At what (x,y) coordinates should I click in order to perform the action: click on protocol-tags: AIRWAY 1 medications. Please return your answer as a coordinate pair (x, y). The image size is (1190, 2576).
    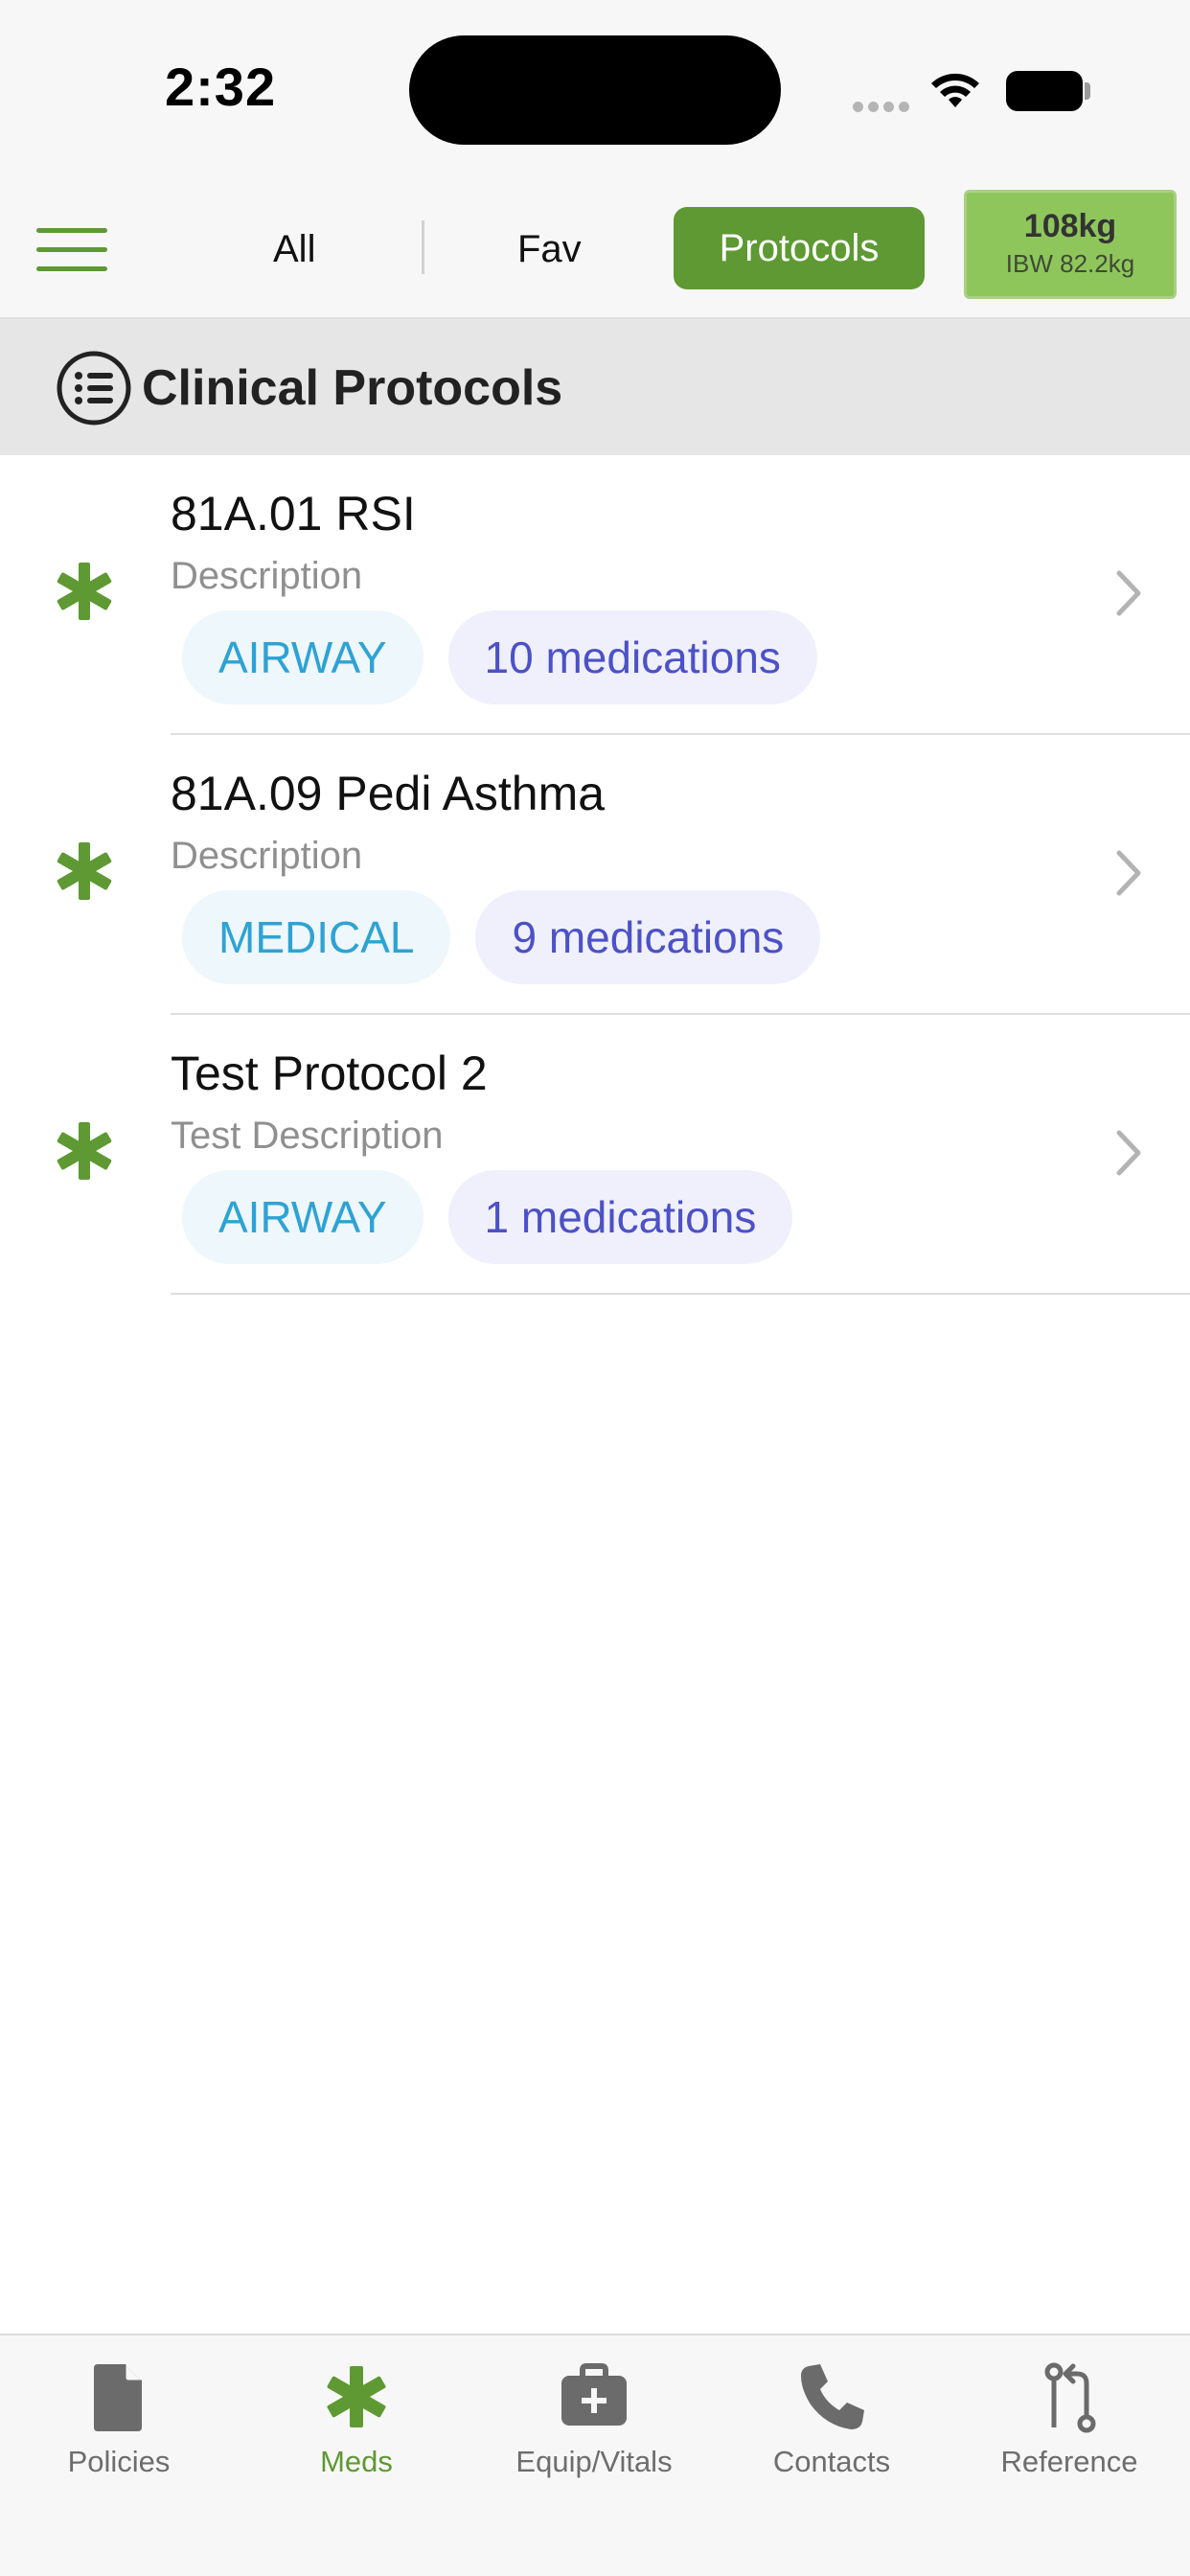
    Looking at the image, I should click on (488, 1217).